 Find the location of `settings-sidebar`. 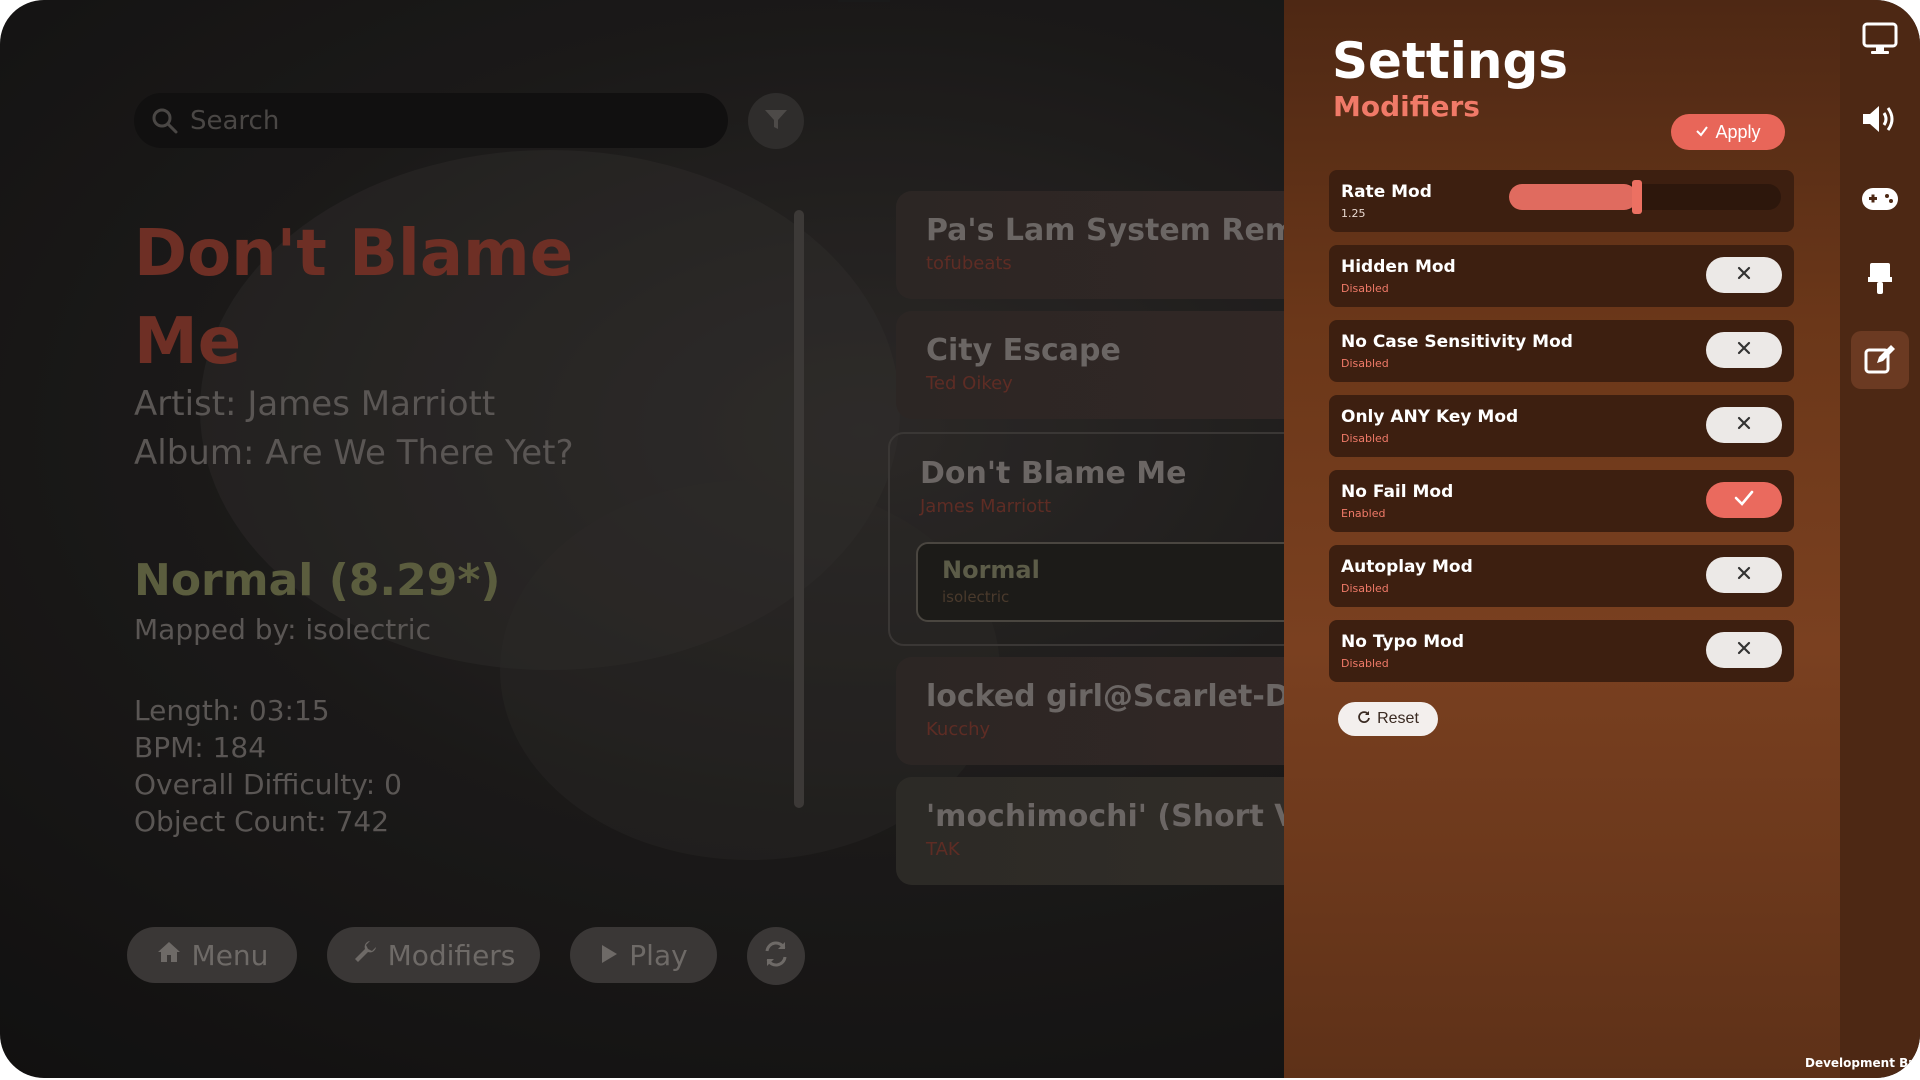

settings-sidebar is located at coordinates (1880, 539).